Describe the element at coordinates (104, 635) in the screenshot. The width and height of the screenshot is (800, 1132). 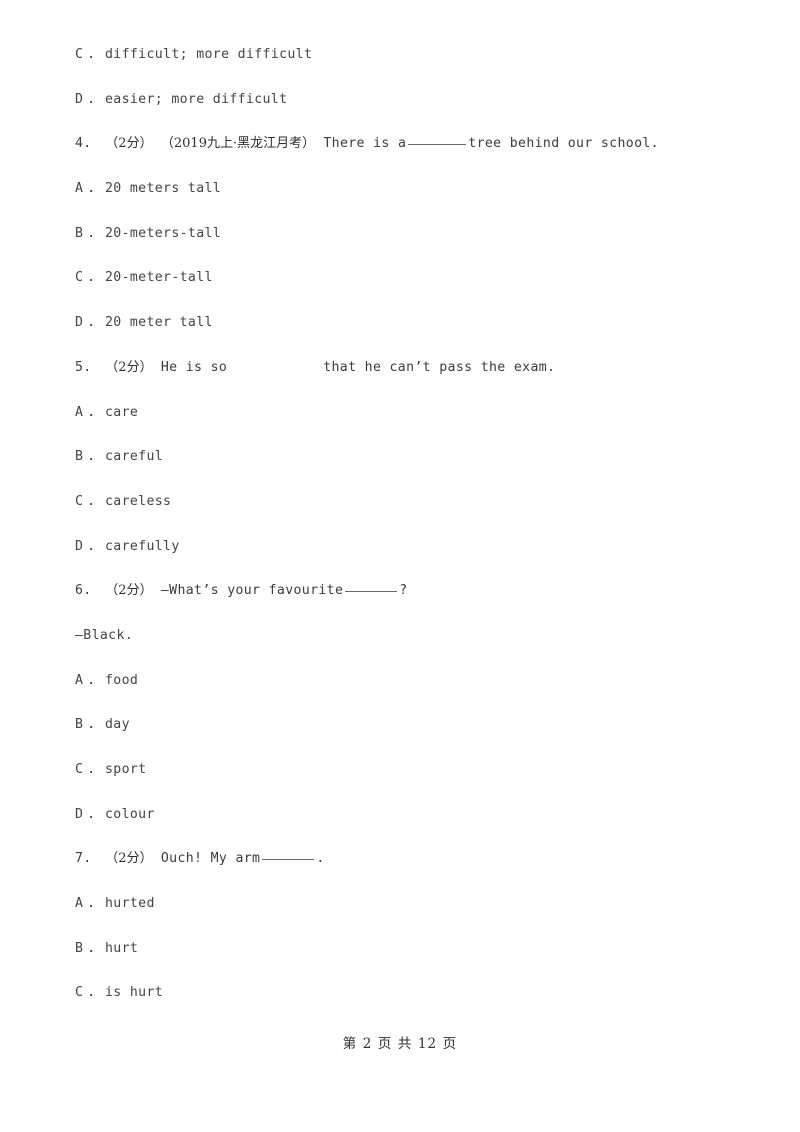
I see `dialogue-answer-line: —Black.` at that location.